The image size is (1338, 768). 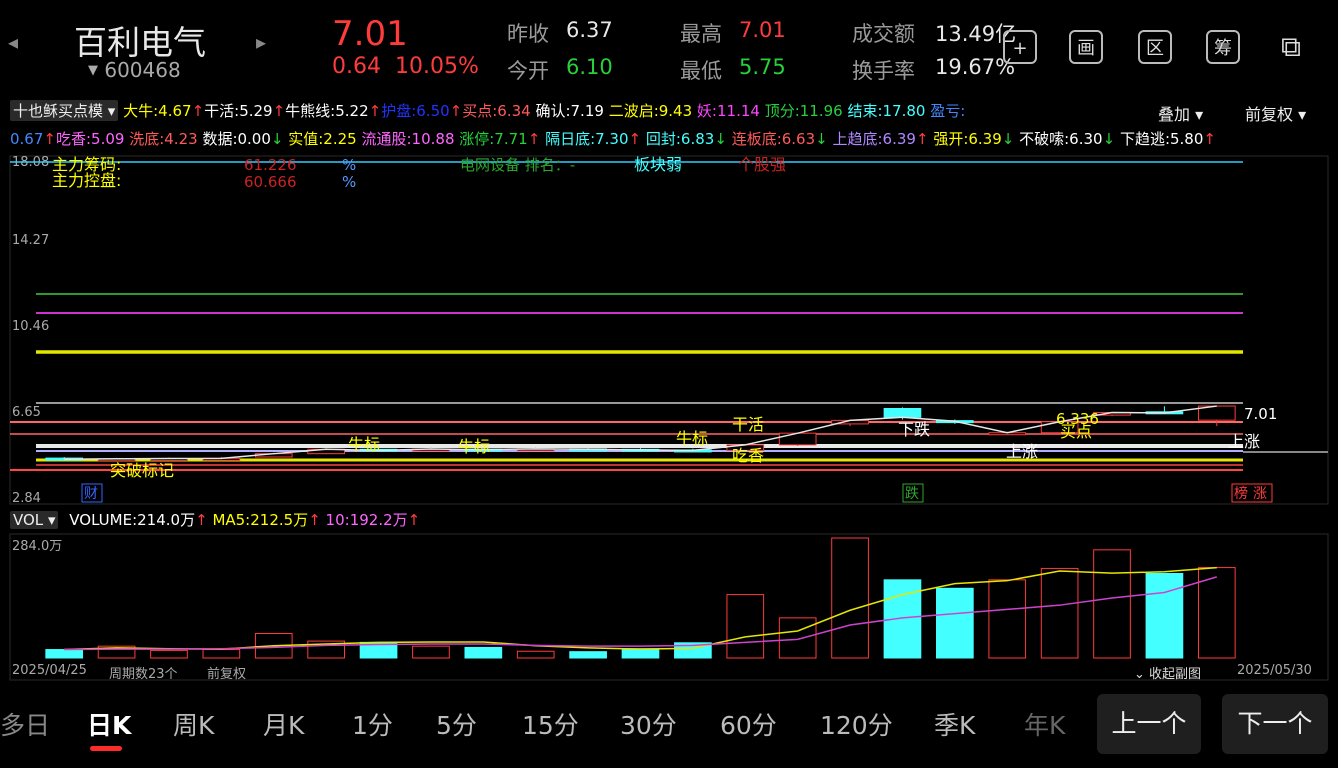 What do you see at coordinates (1044, 724) in the screenshot?
I see `tab-year-k: 年K` at bounding box center [1044, 724].